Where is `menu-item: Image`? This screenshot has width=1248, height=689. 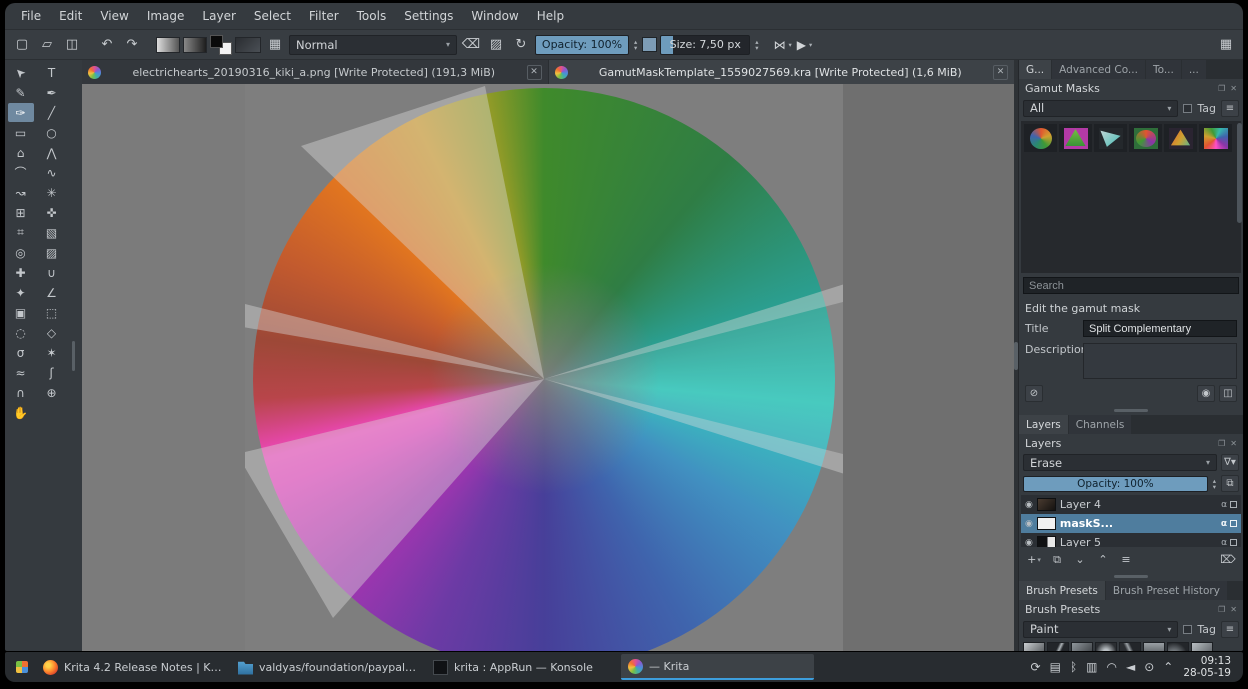 menu-item: Image is located at coordinates (166, 16).